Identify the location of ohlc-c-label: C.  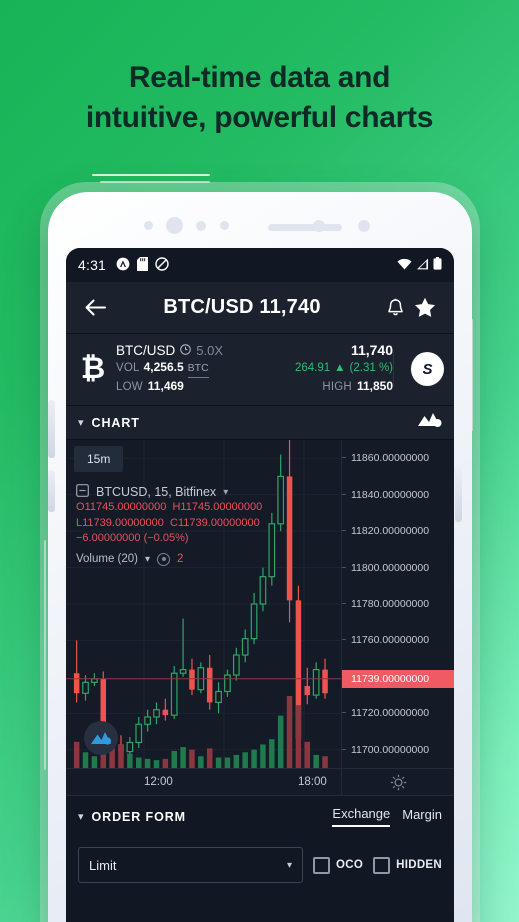
(174, 522).